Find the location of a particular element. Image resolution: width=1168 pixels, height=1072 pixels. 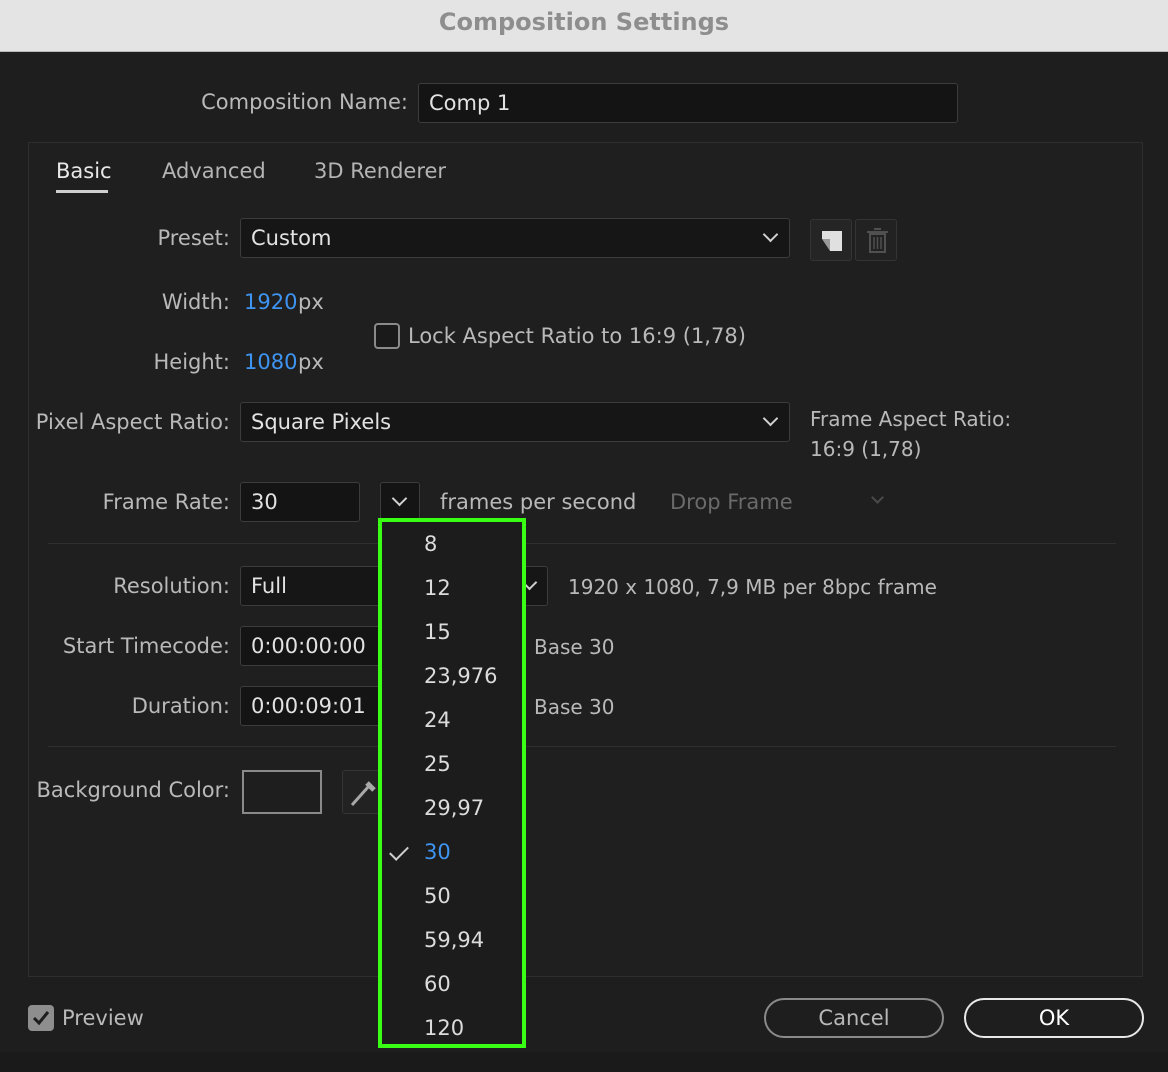

start-timecode-input: 0:00:00:00 is located at coordinates (315, 646).